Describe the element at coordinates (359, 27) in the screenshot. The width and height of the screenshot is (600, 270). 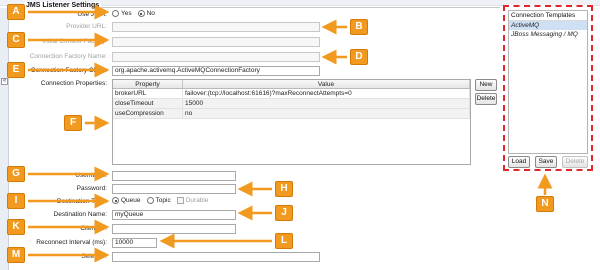
I see `callout-badge: B` at that location.